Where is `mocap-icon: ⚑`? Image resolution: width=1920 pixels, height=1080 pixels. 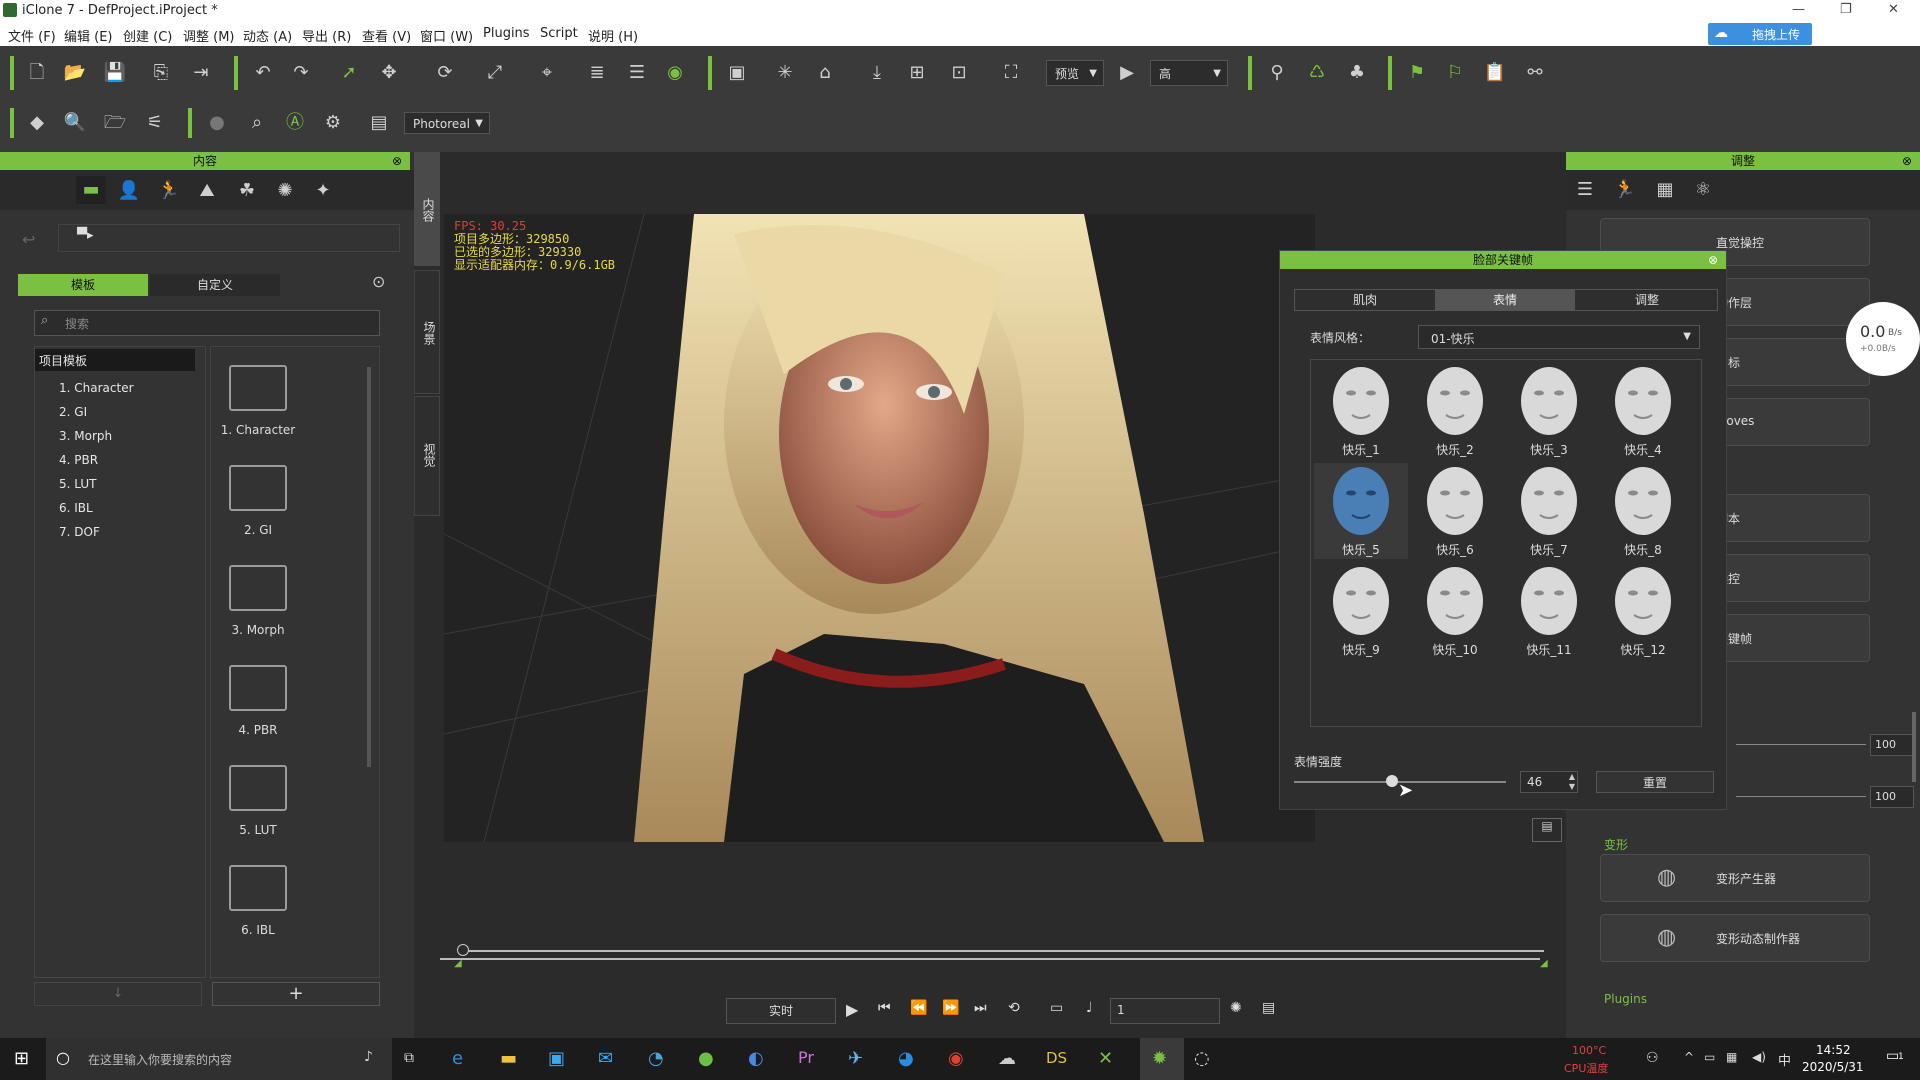
mocap-icon: ⚑ is located at coordinates (1417, 73).